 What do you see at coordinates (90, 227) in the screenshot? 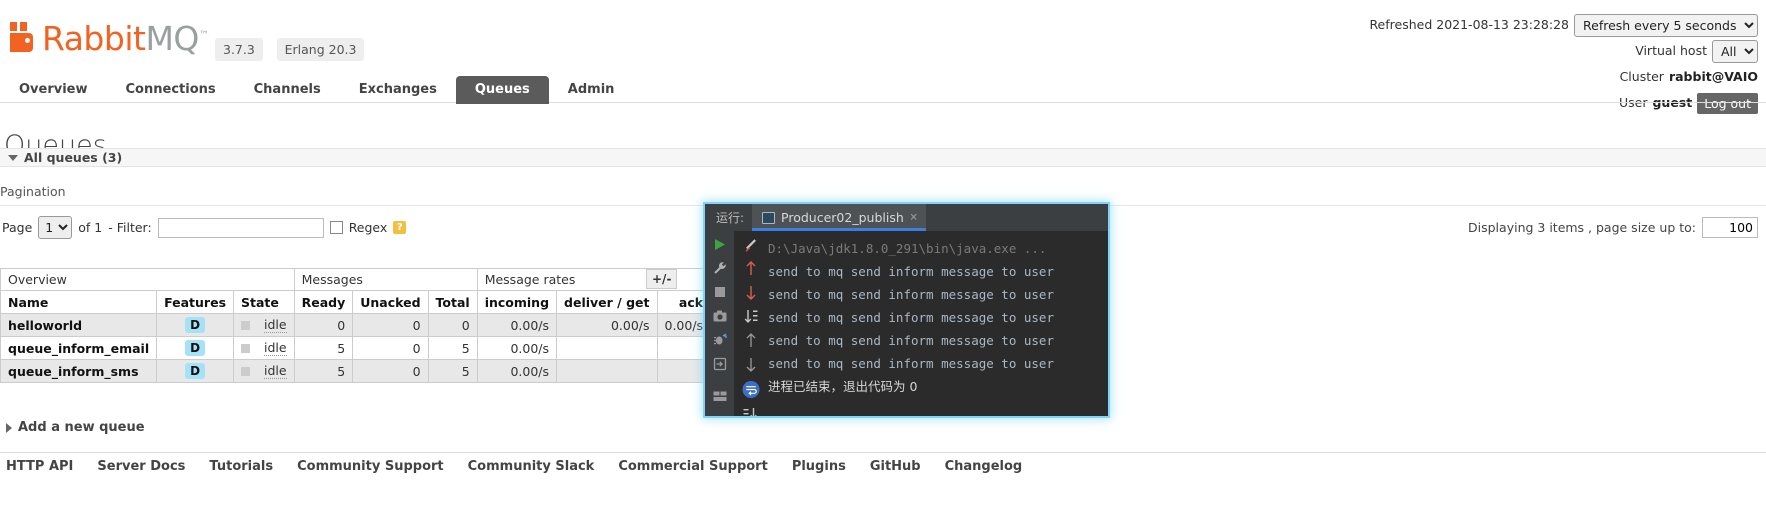
I see `page-total-label: of 1` at bounding box center [90, 227].